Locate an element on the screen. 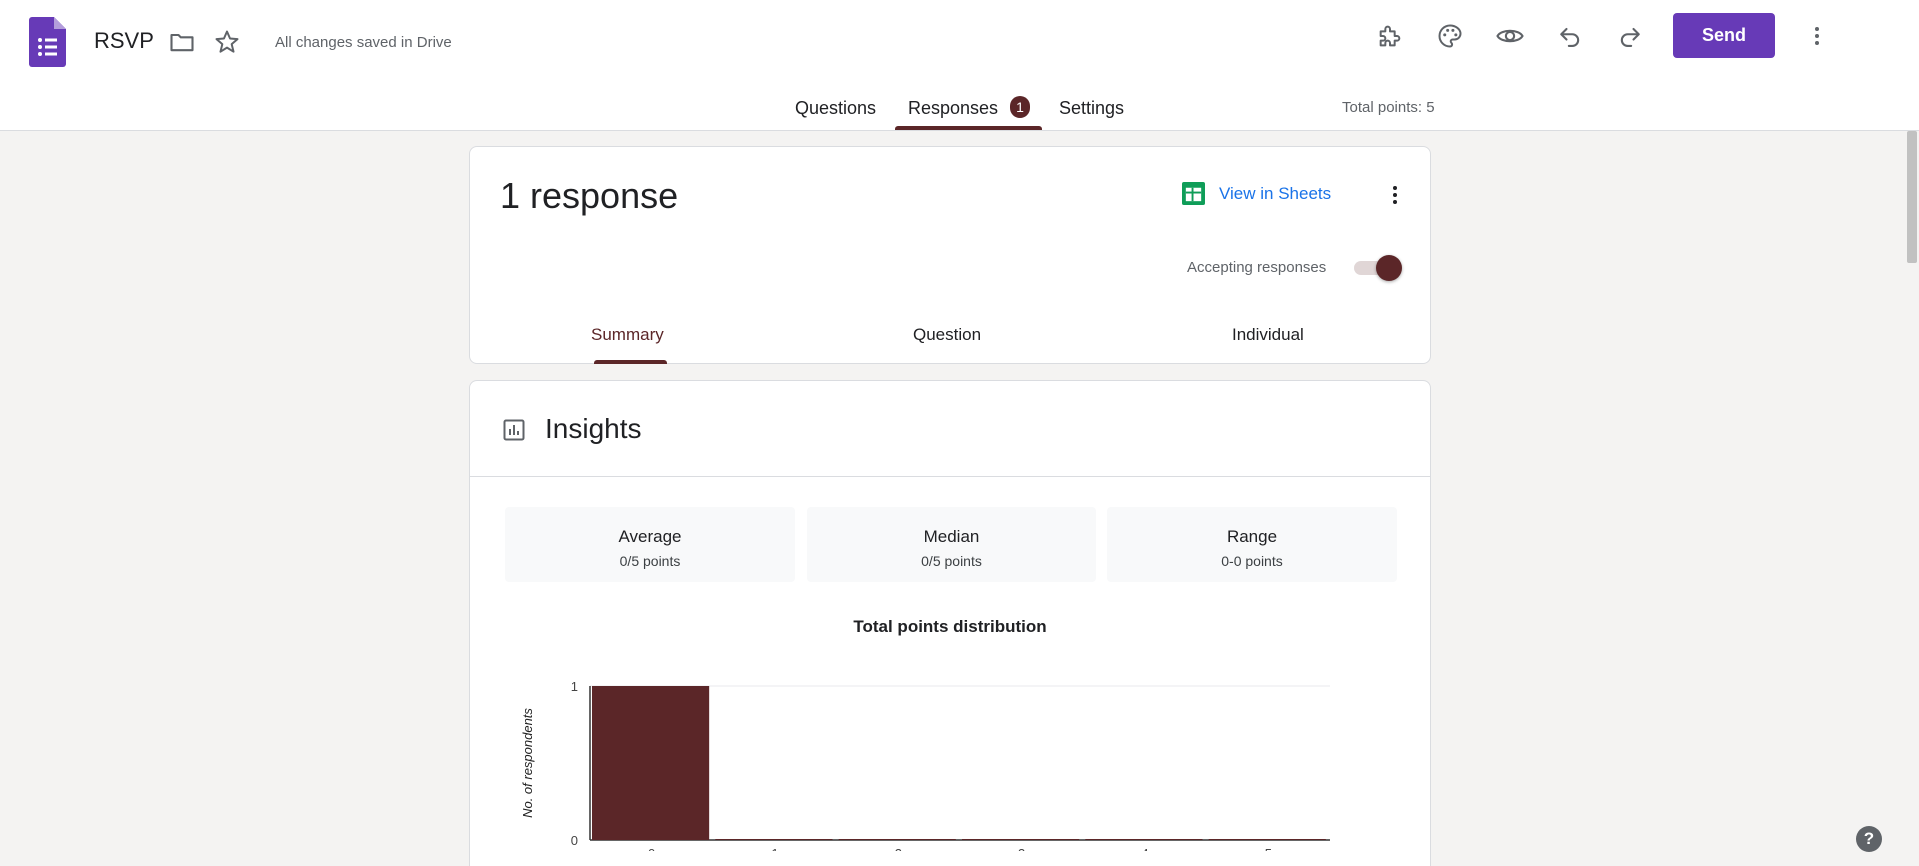 This screenshot has width=1919, height=866. subtab-question: Question is located at coordinates (947, 335).